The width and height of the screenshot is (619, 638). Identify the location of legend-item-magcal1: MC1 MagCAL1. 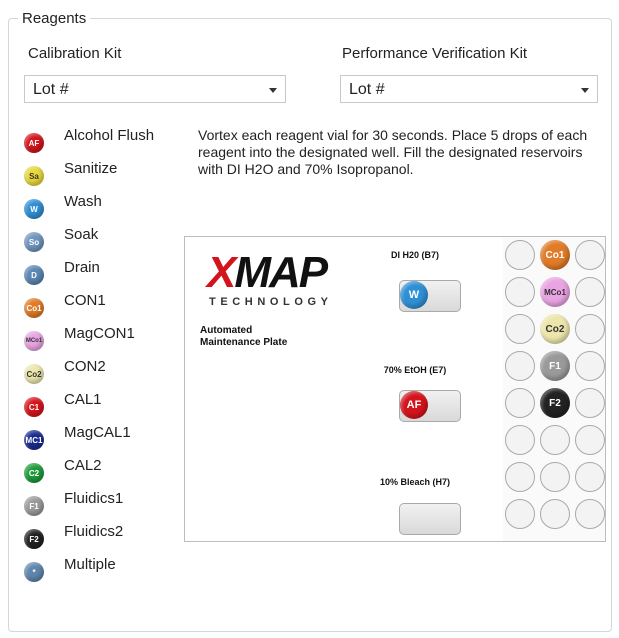
(77, 436).